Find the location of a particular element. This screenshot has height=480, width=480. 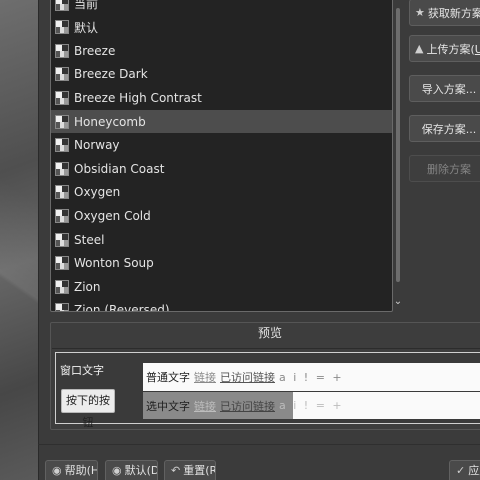

get-new-scheme-label: 获取新方案(N) is located at coordinates (453, 13).